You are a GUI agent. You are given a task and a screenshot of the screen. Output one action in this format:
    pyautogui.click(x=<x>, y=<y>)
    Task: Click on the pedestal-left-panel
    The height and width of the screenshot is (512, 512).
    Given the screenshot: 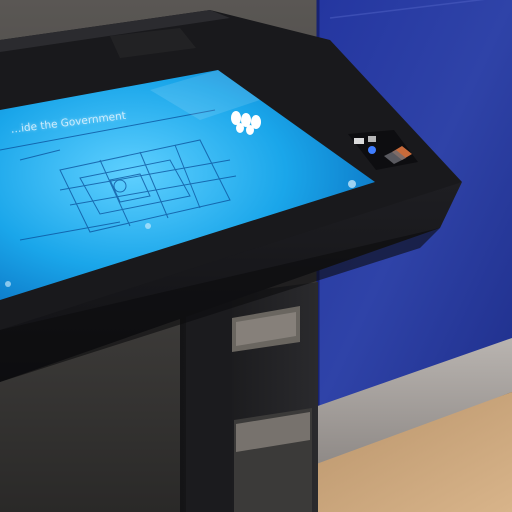 What is the action you would take?
    pyautogui.click(x=209, y=404)
    